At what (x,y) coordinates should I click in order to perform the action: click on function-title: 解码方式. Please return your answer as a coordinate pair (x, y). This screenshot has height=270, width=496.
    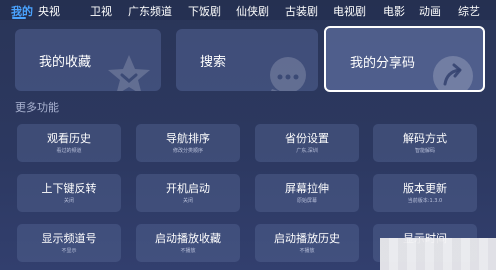
    Looking at the image, I should click on (425, 138).